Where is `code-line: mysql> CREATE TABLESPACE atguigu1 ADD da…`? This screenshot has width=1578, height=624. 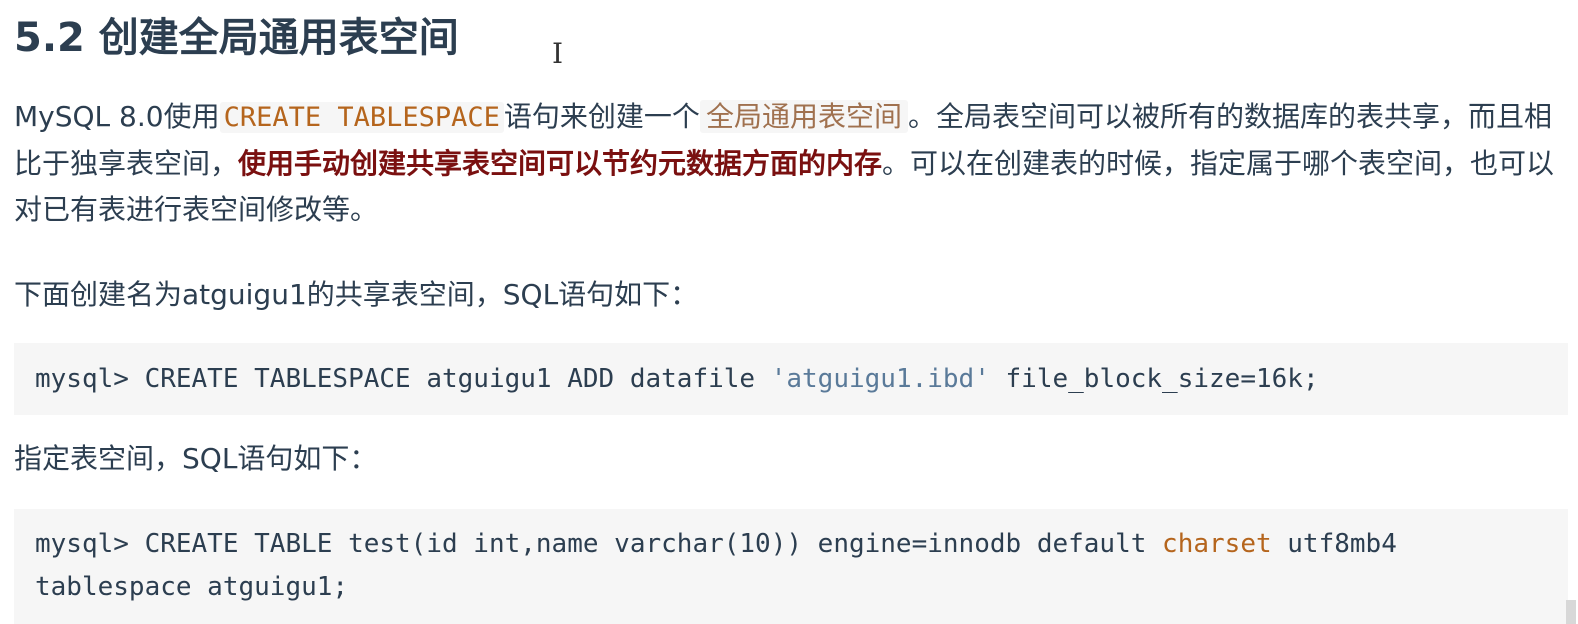
code-line: mysql> CREATE TABLESPACE atguigu1 ADD da… is located at coordinates (801, 379).